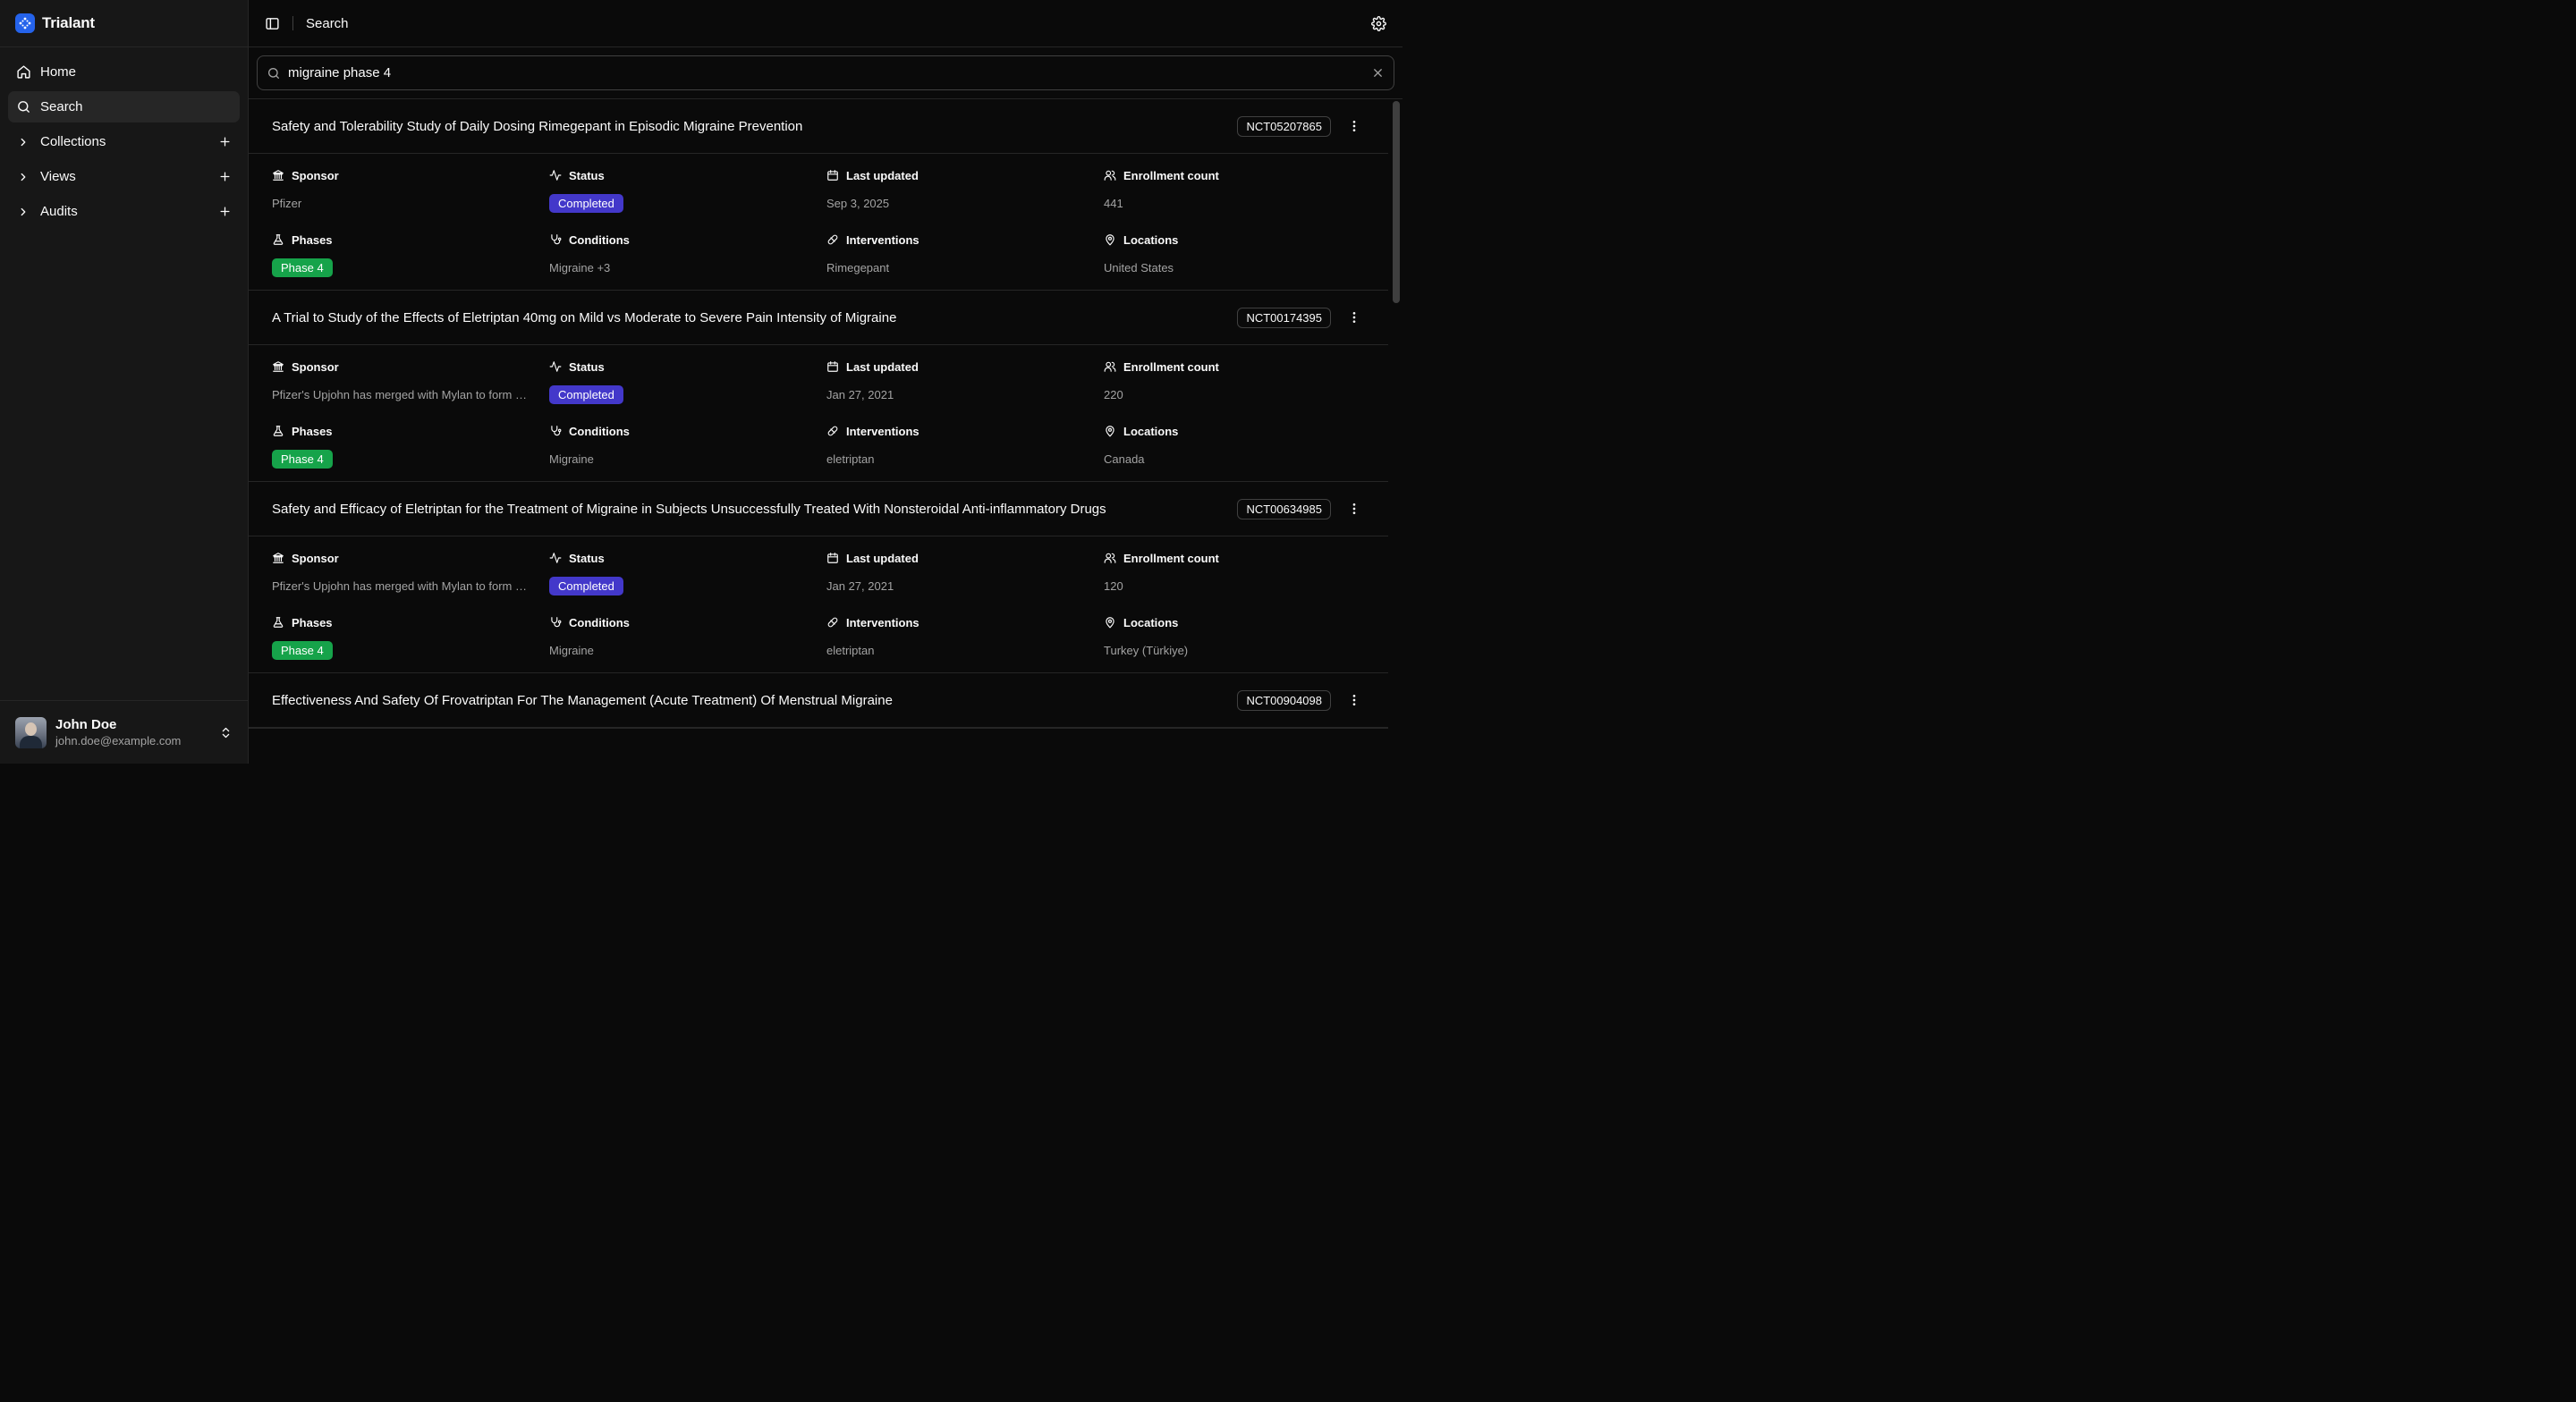 The width and height of the screenshot is (2576, 1402). I want to click on add-collection-plus-icon, so click(224, 142).